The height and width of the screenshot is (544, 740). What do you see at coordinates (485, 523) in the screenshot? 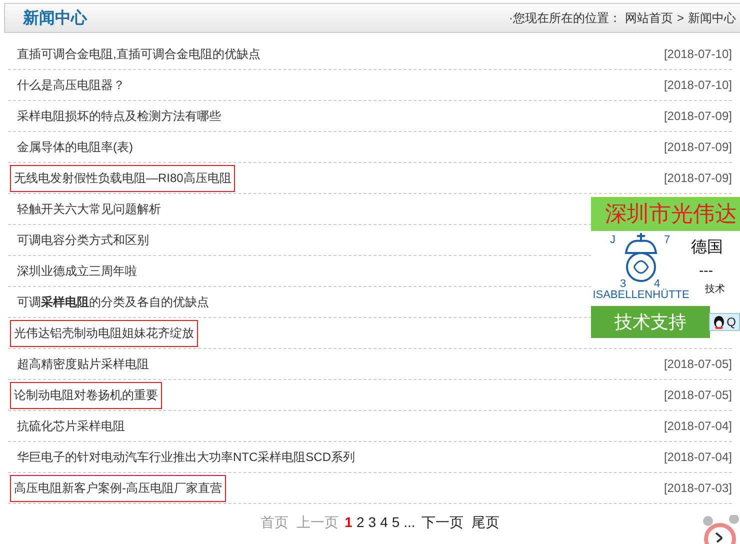
I see `pager-nav-link: 尾页` at bounding box center [485, 523].